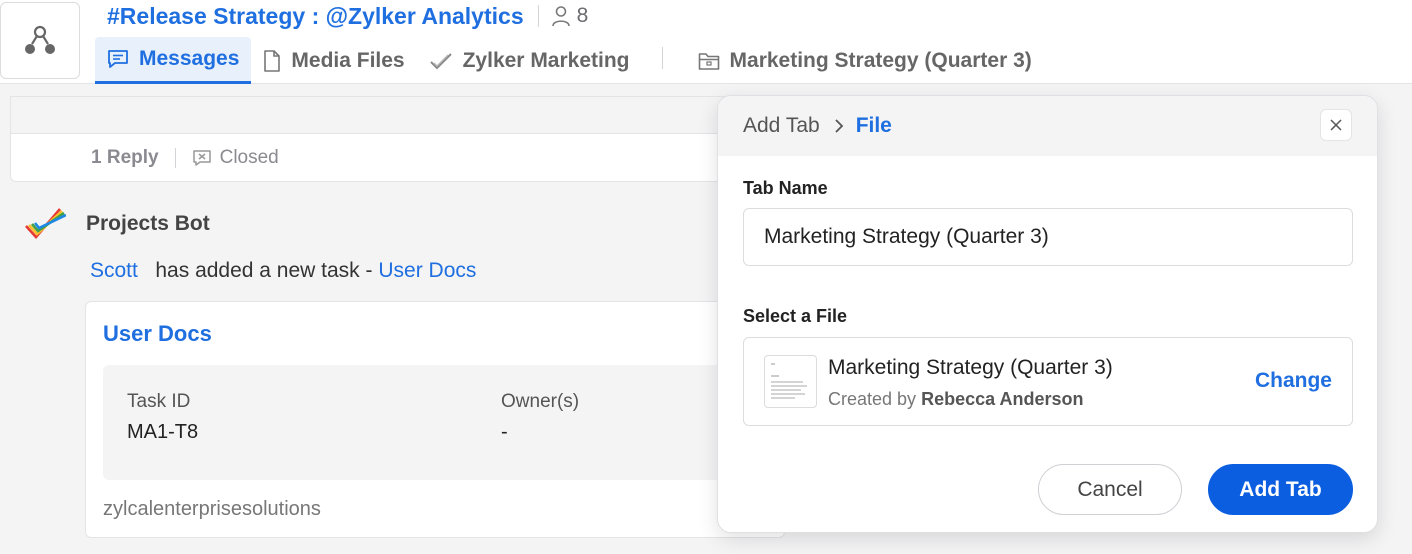 The width and height of the screenshot is (1412, 554). I want to click on task-id-value: MA1-T8, so click(163, 432).